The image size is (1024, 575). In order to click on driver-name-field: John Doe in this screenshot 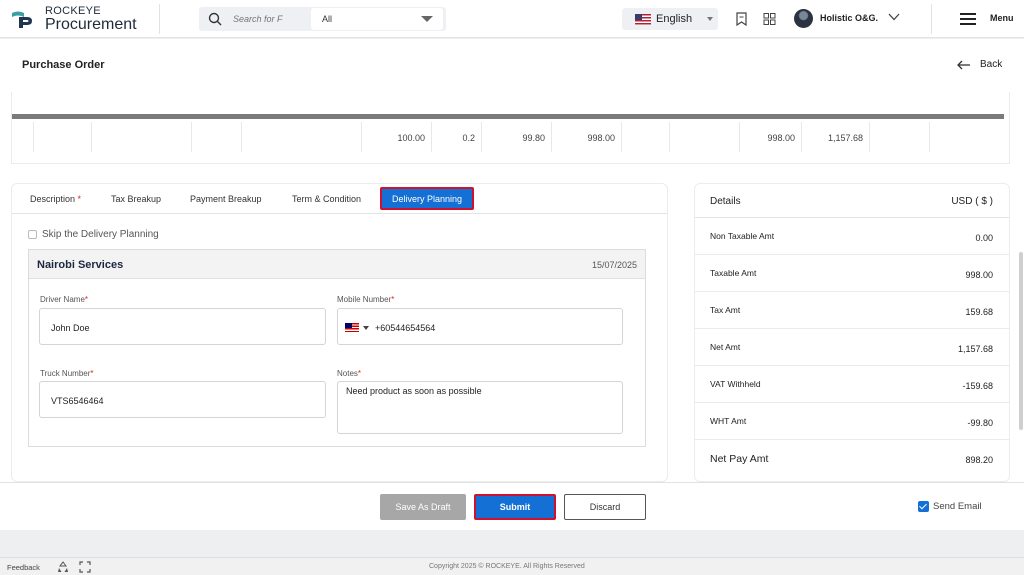, I will do `click(182, 326)`.